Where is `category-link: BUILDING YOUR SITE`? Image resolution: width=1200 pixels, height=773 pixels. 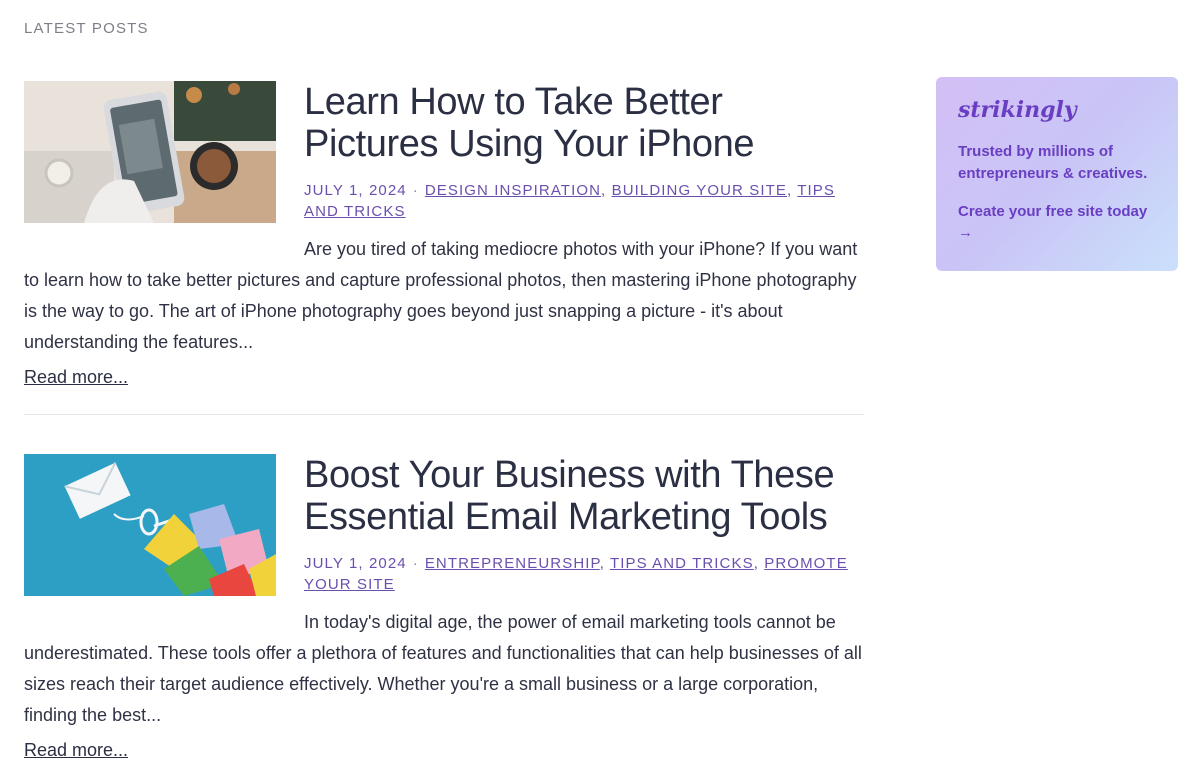
category-link: BUILDING YOUR SITE is located at coordinates (699, 190).